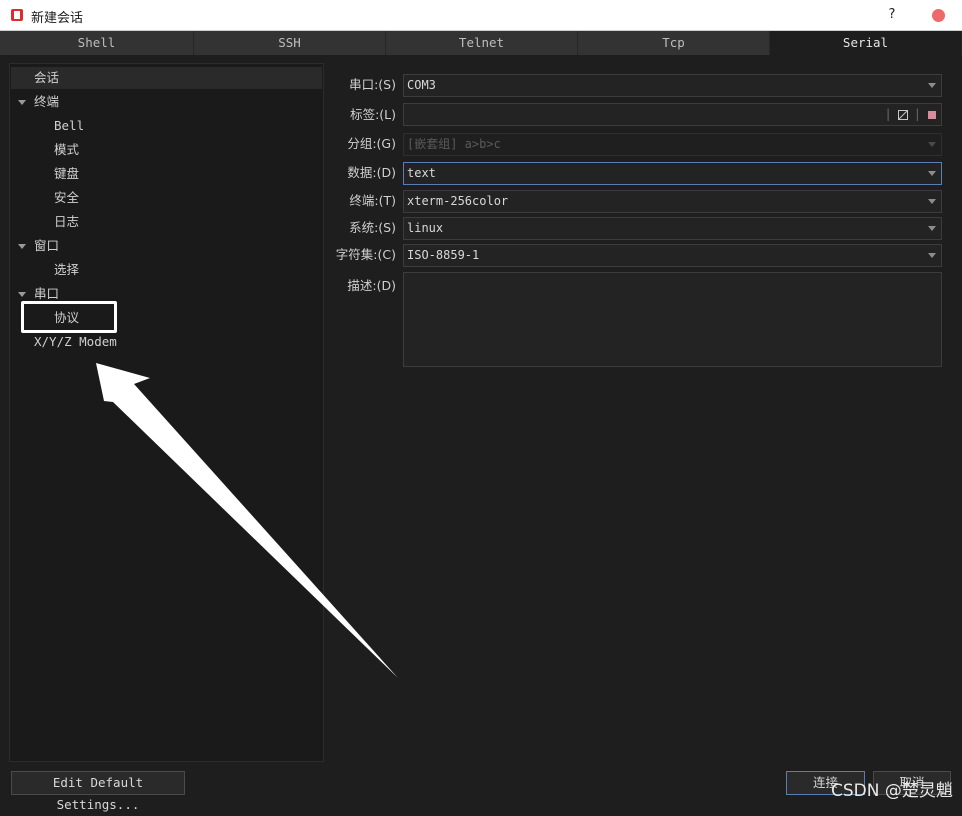  Describe the element at coordinates (672, 85) in the screenshot. I see `port-select: COM3` at that location.